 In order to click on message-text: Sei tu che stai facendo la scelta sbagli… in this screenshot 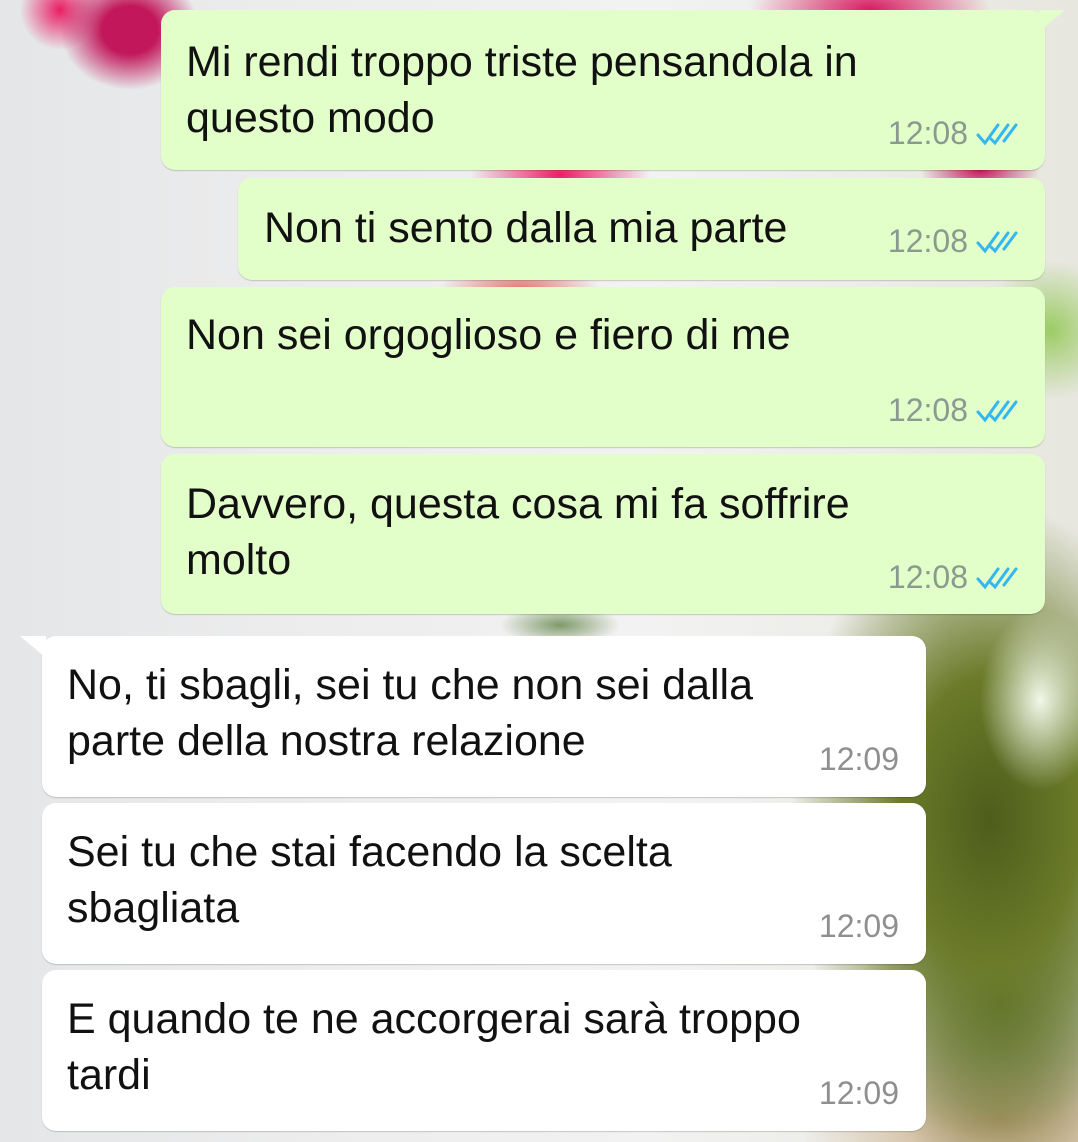, I will do `click(369, 880)`.